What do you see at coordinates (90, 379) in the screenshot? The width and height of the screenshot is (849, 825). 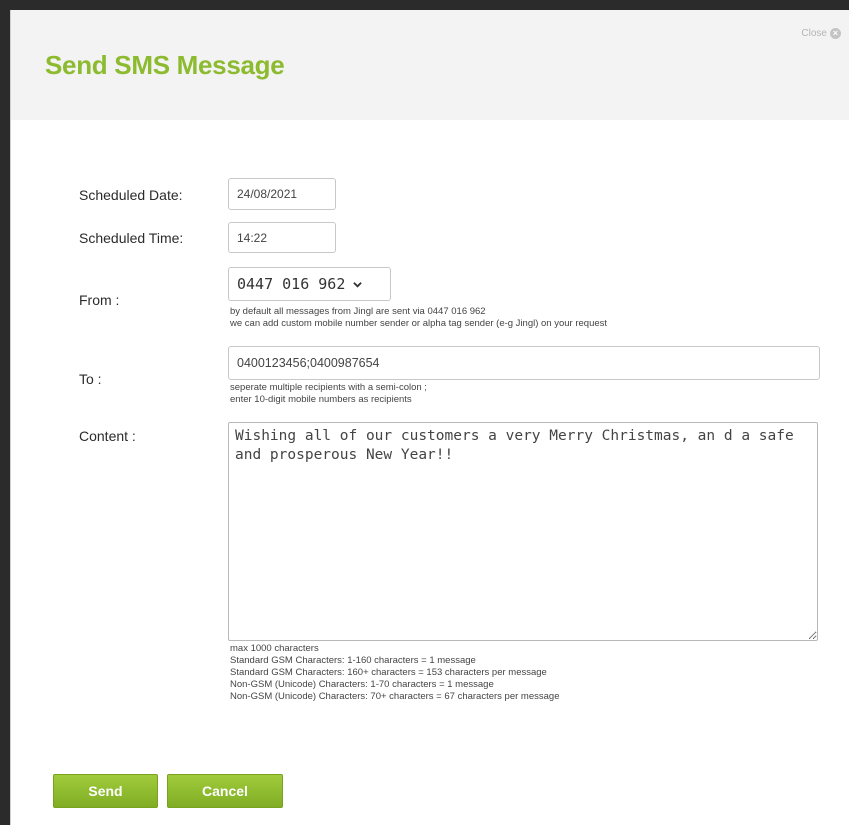 I see `to-label: To :` at bounding box center [90, 379].